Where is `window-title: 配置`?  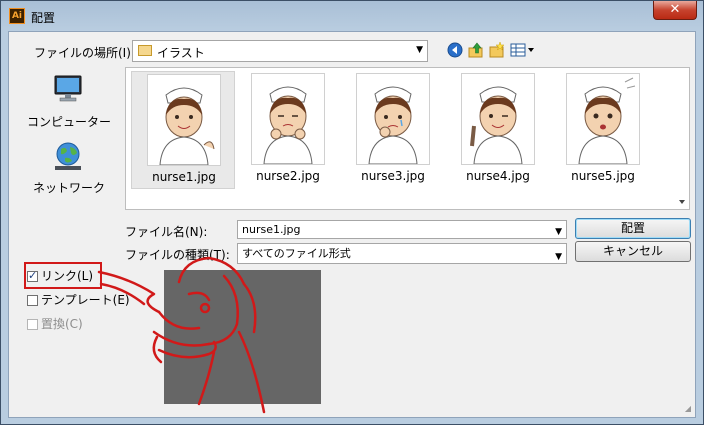
window-title: 配置 is located at coordinates (43, 18).